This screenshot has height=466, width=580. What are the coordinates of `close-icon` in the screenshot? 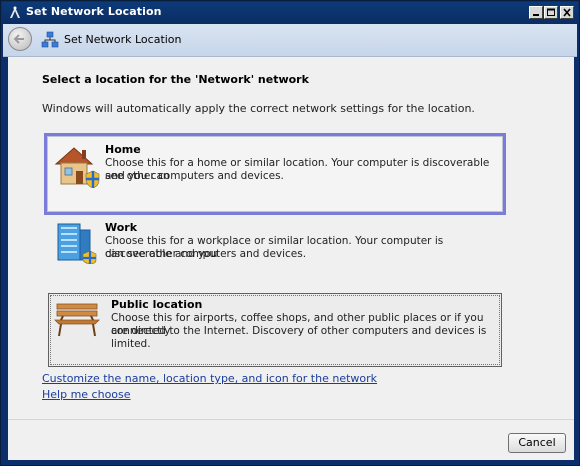 It's located at (567, 12).